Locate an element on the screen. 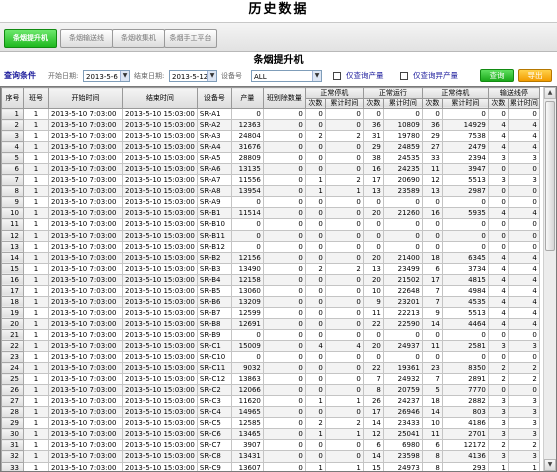 The width and height of the screenshot is (557, 472). col-conveyor-time: 累计时间 is located at coordinates (523, 103).